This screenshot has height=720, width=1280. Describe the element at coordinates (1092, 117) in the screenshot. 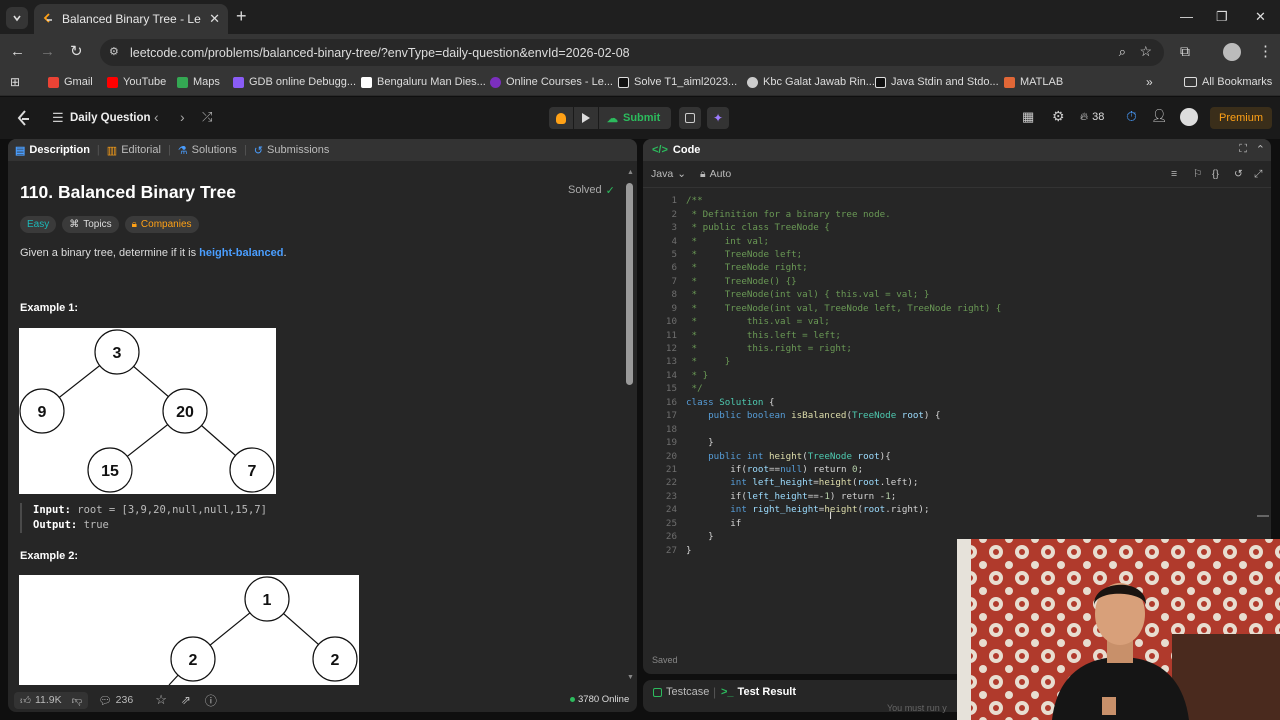

I see `streak-counter: 🔥︎ 38` at that location.